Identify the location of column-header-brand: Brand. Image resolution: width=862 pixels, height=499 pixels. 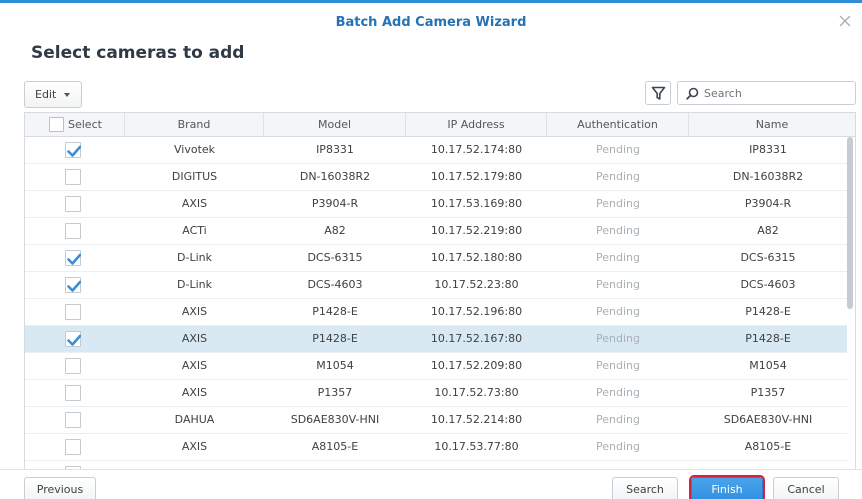
(194, 124).